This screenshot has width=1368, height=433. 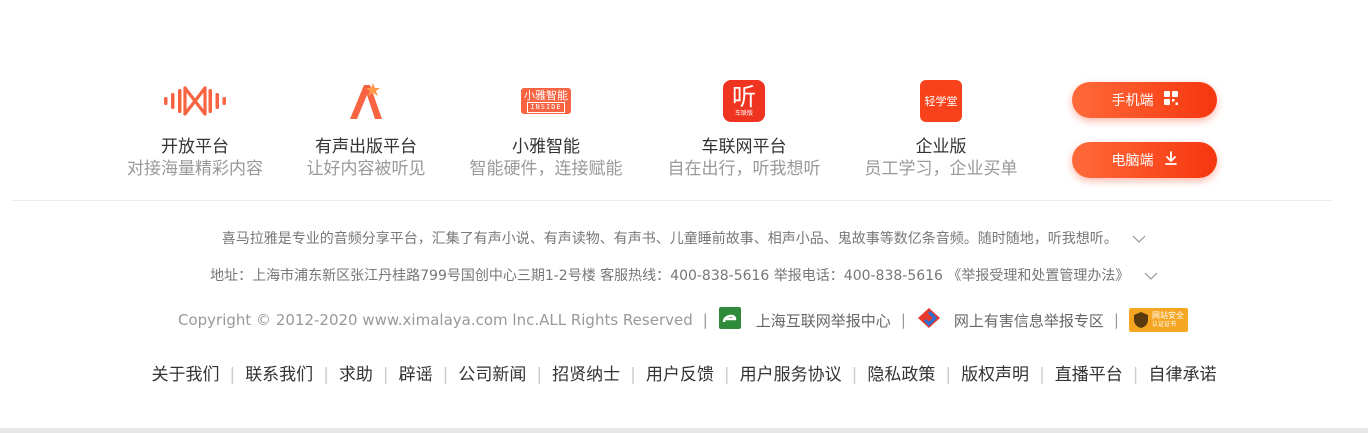 What do you see at coordinates (672, 200) in the screenshot?
I see `section-divider` at bounding box center [672, 200].